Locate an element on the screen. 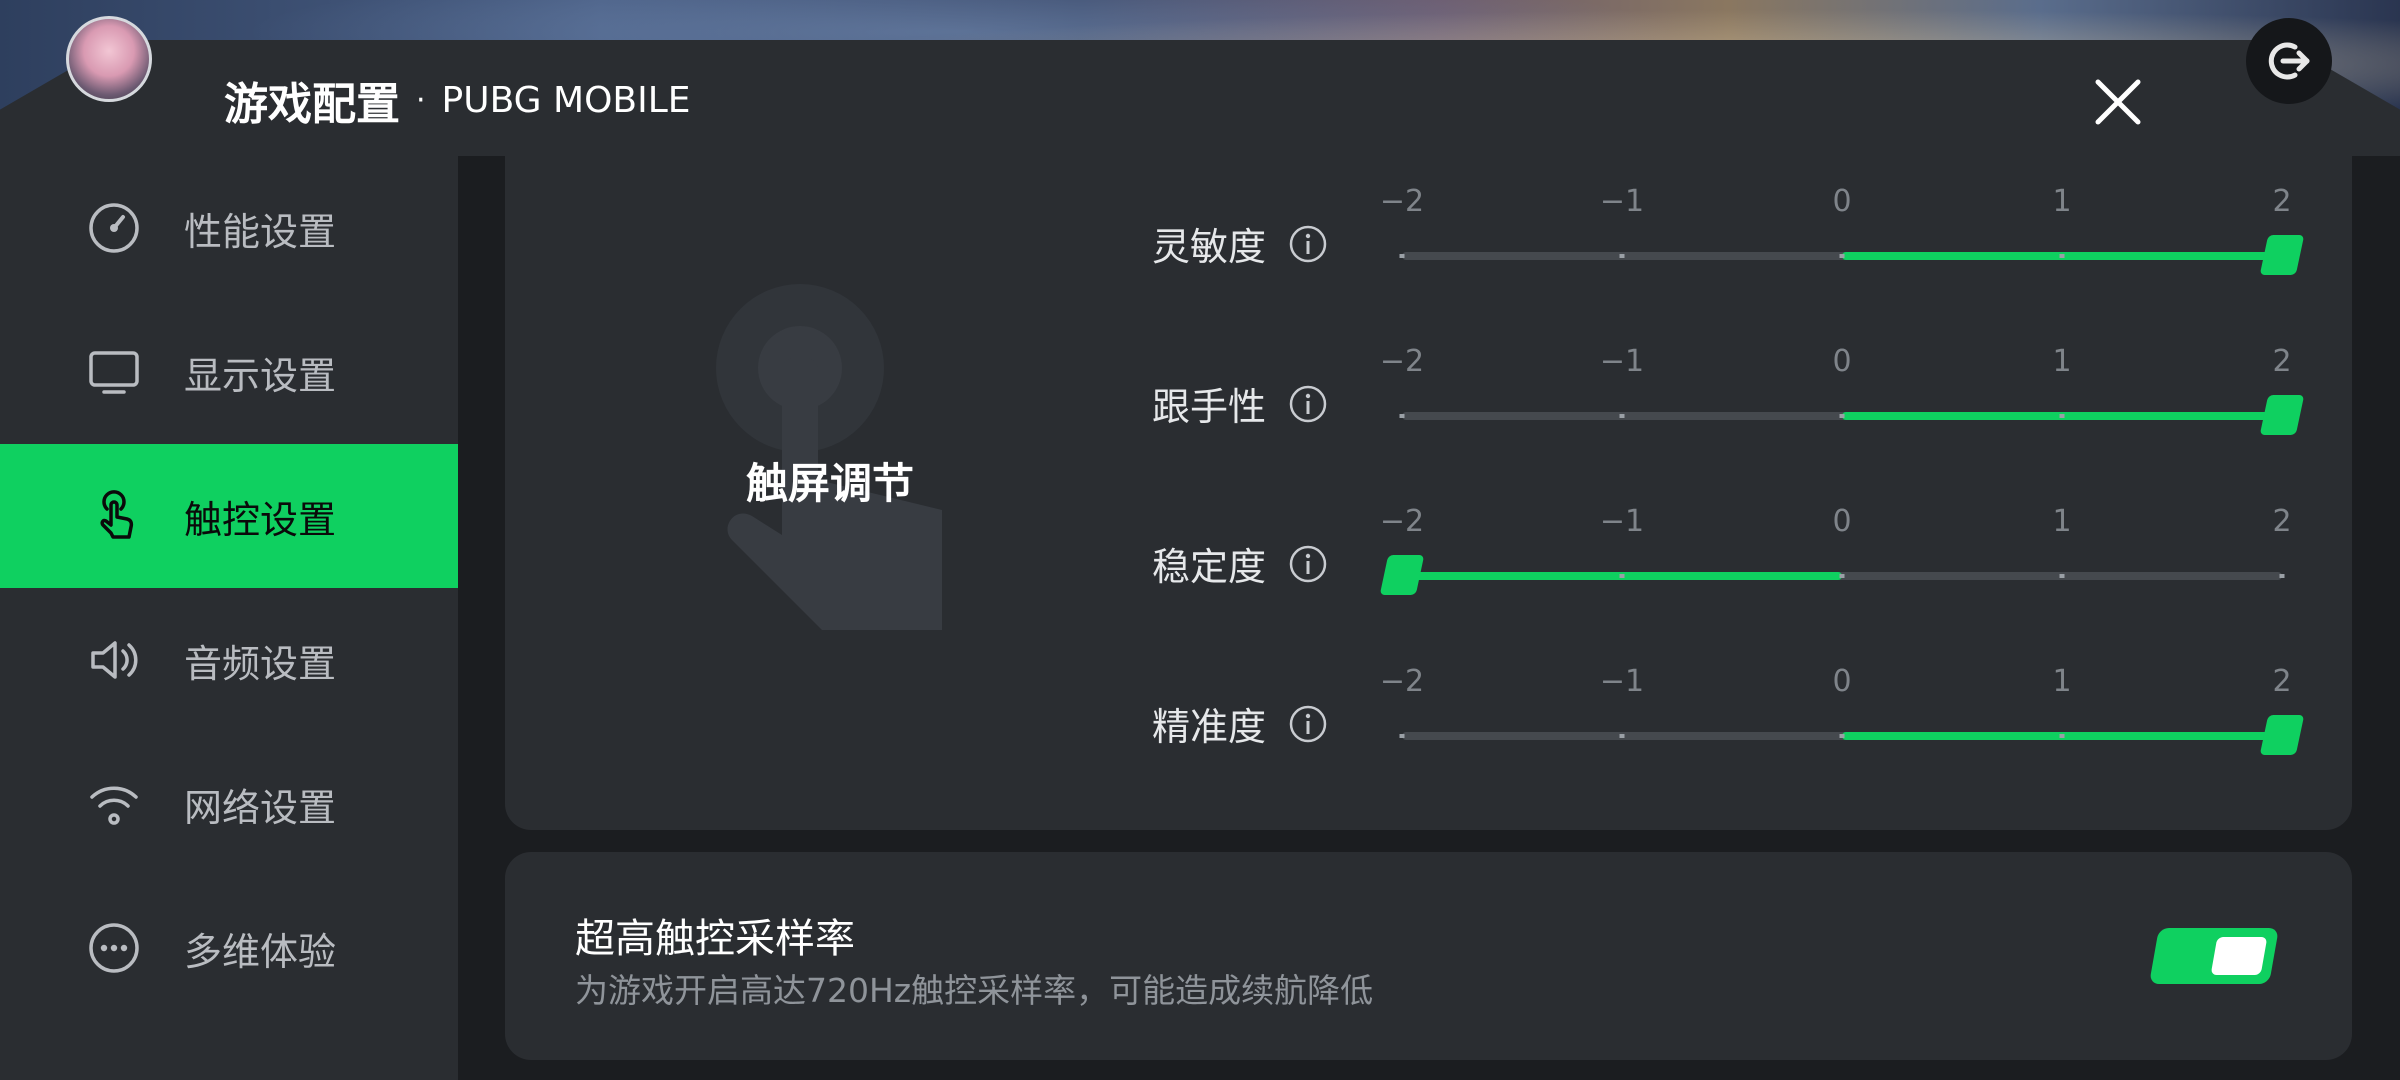  sidebar-item-label: 音频设置 is located at coordinates (260, 663).